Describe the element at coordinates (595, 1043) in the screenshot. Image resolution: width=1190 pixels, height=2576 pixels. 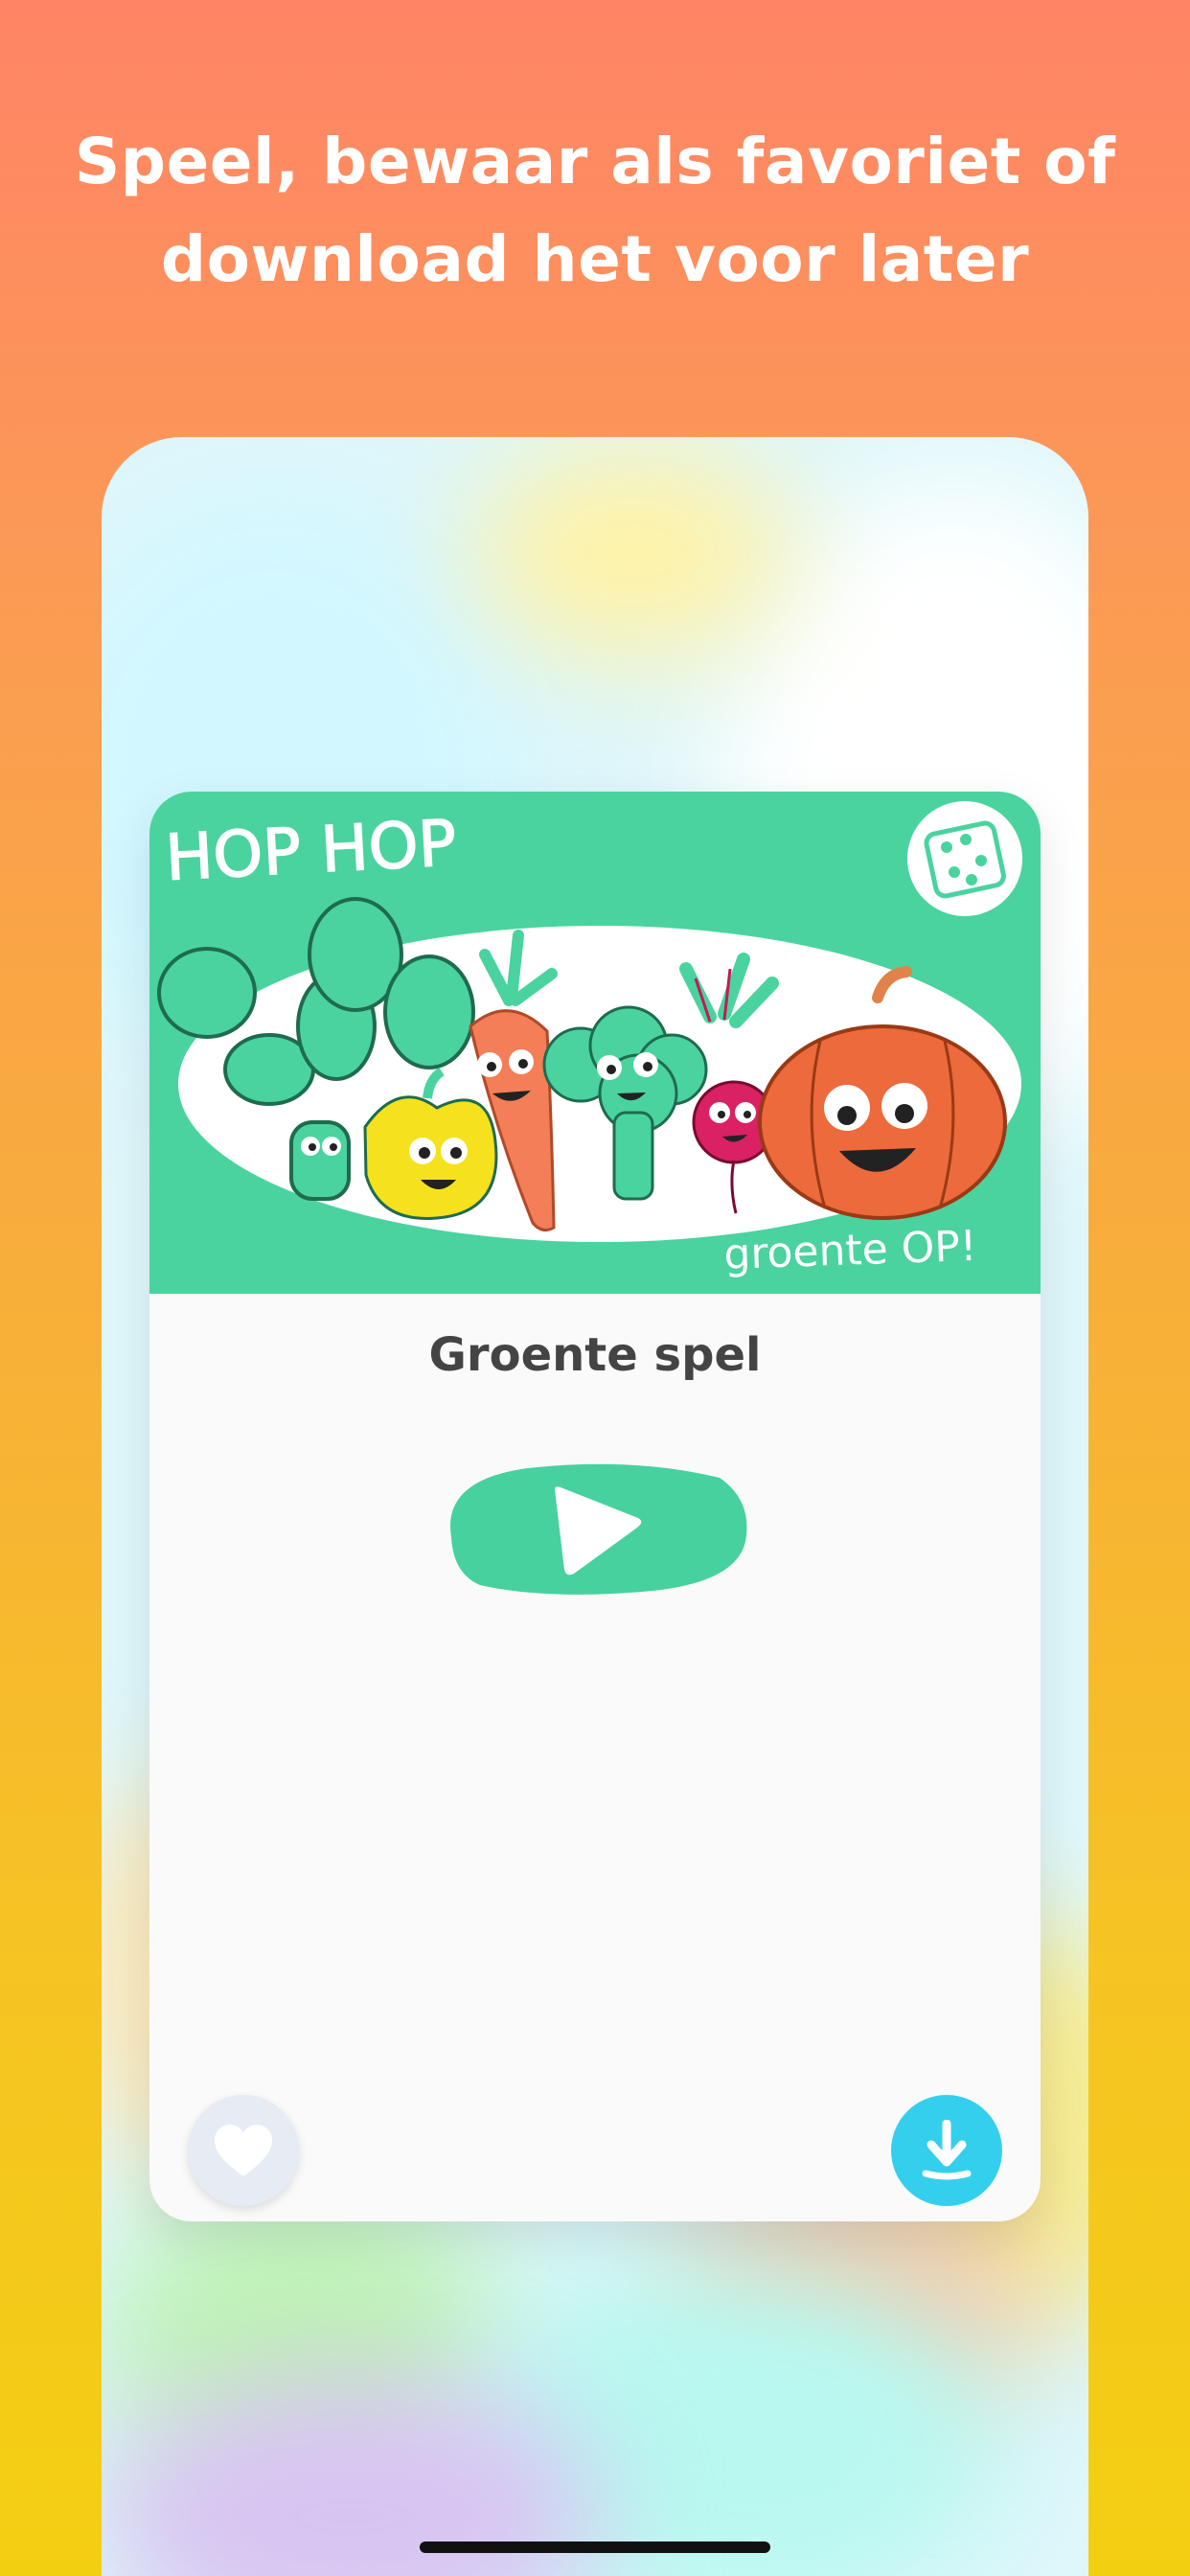
I see `game-thumbnail: HOP HOP groente OP!` at that location.